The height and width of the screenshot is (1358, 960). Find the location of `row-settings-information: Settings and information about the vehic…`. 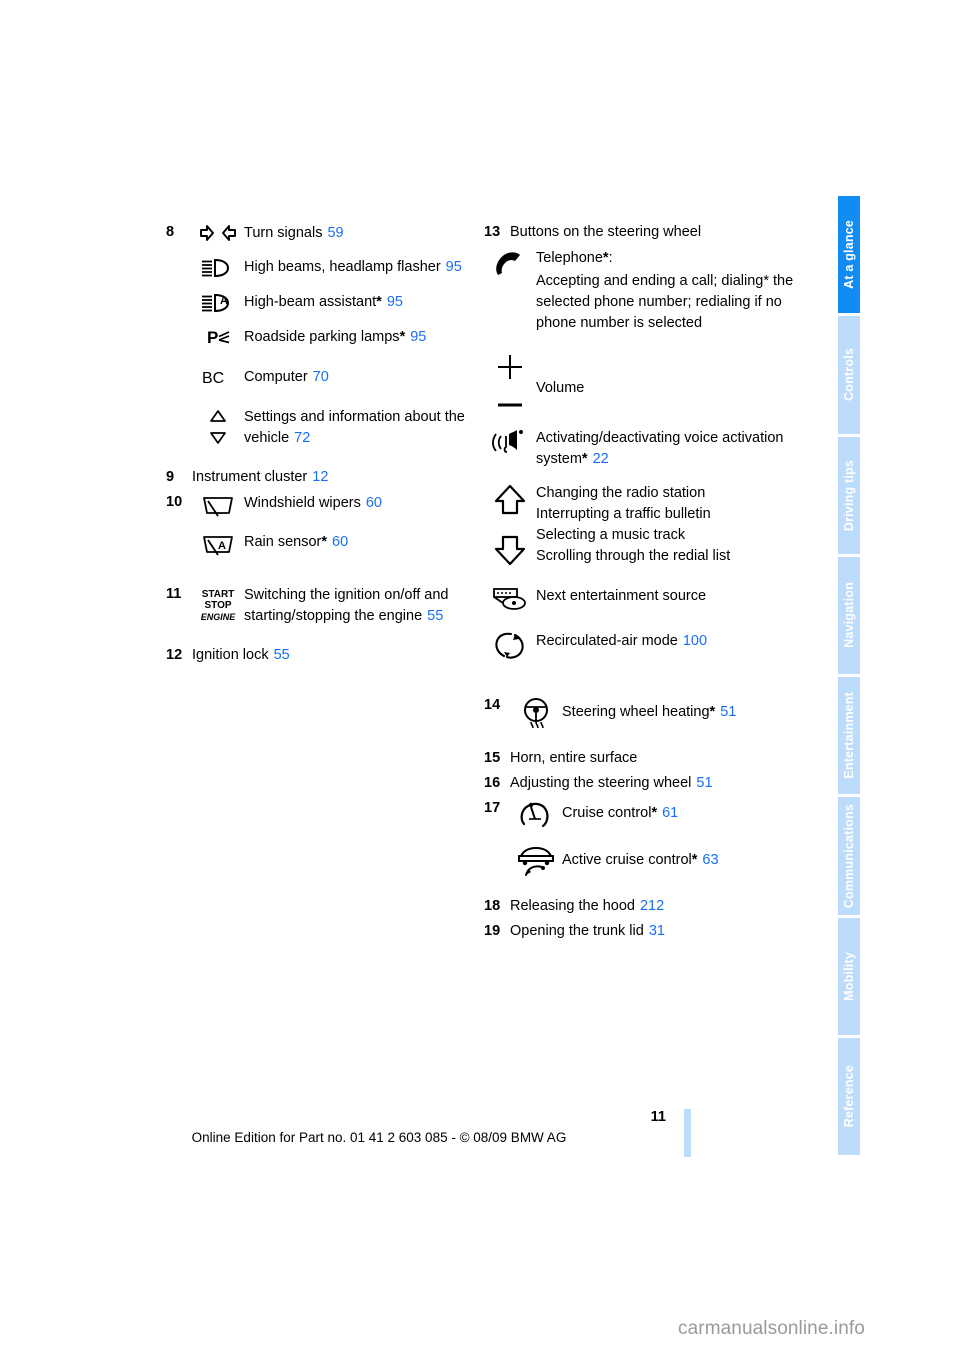

row-settings-information: Settings and information about the vehic… is located at coordinates (335, 427).